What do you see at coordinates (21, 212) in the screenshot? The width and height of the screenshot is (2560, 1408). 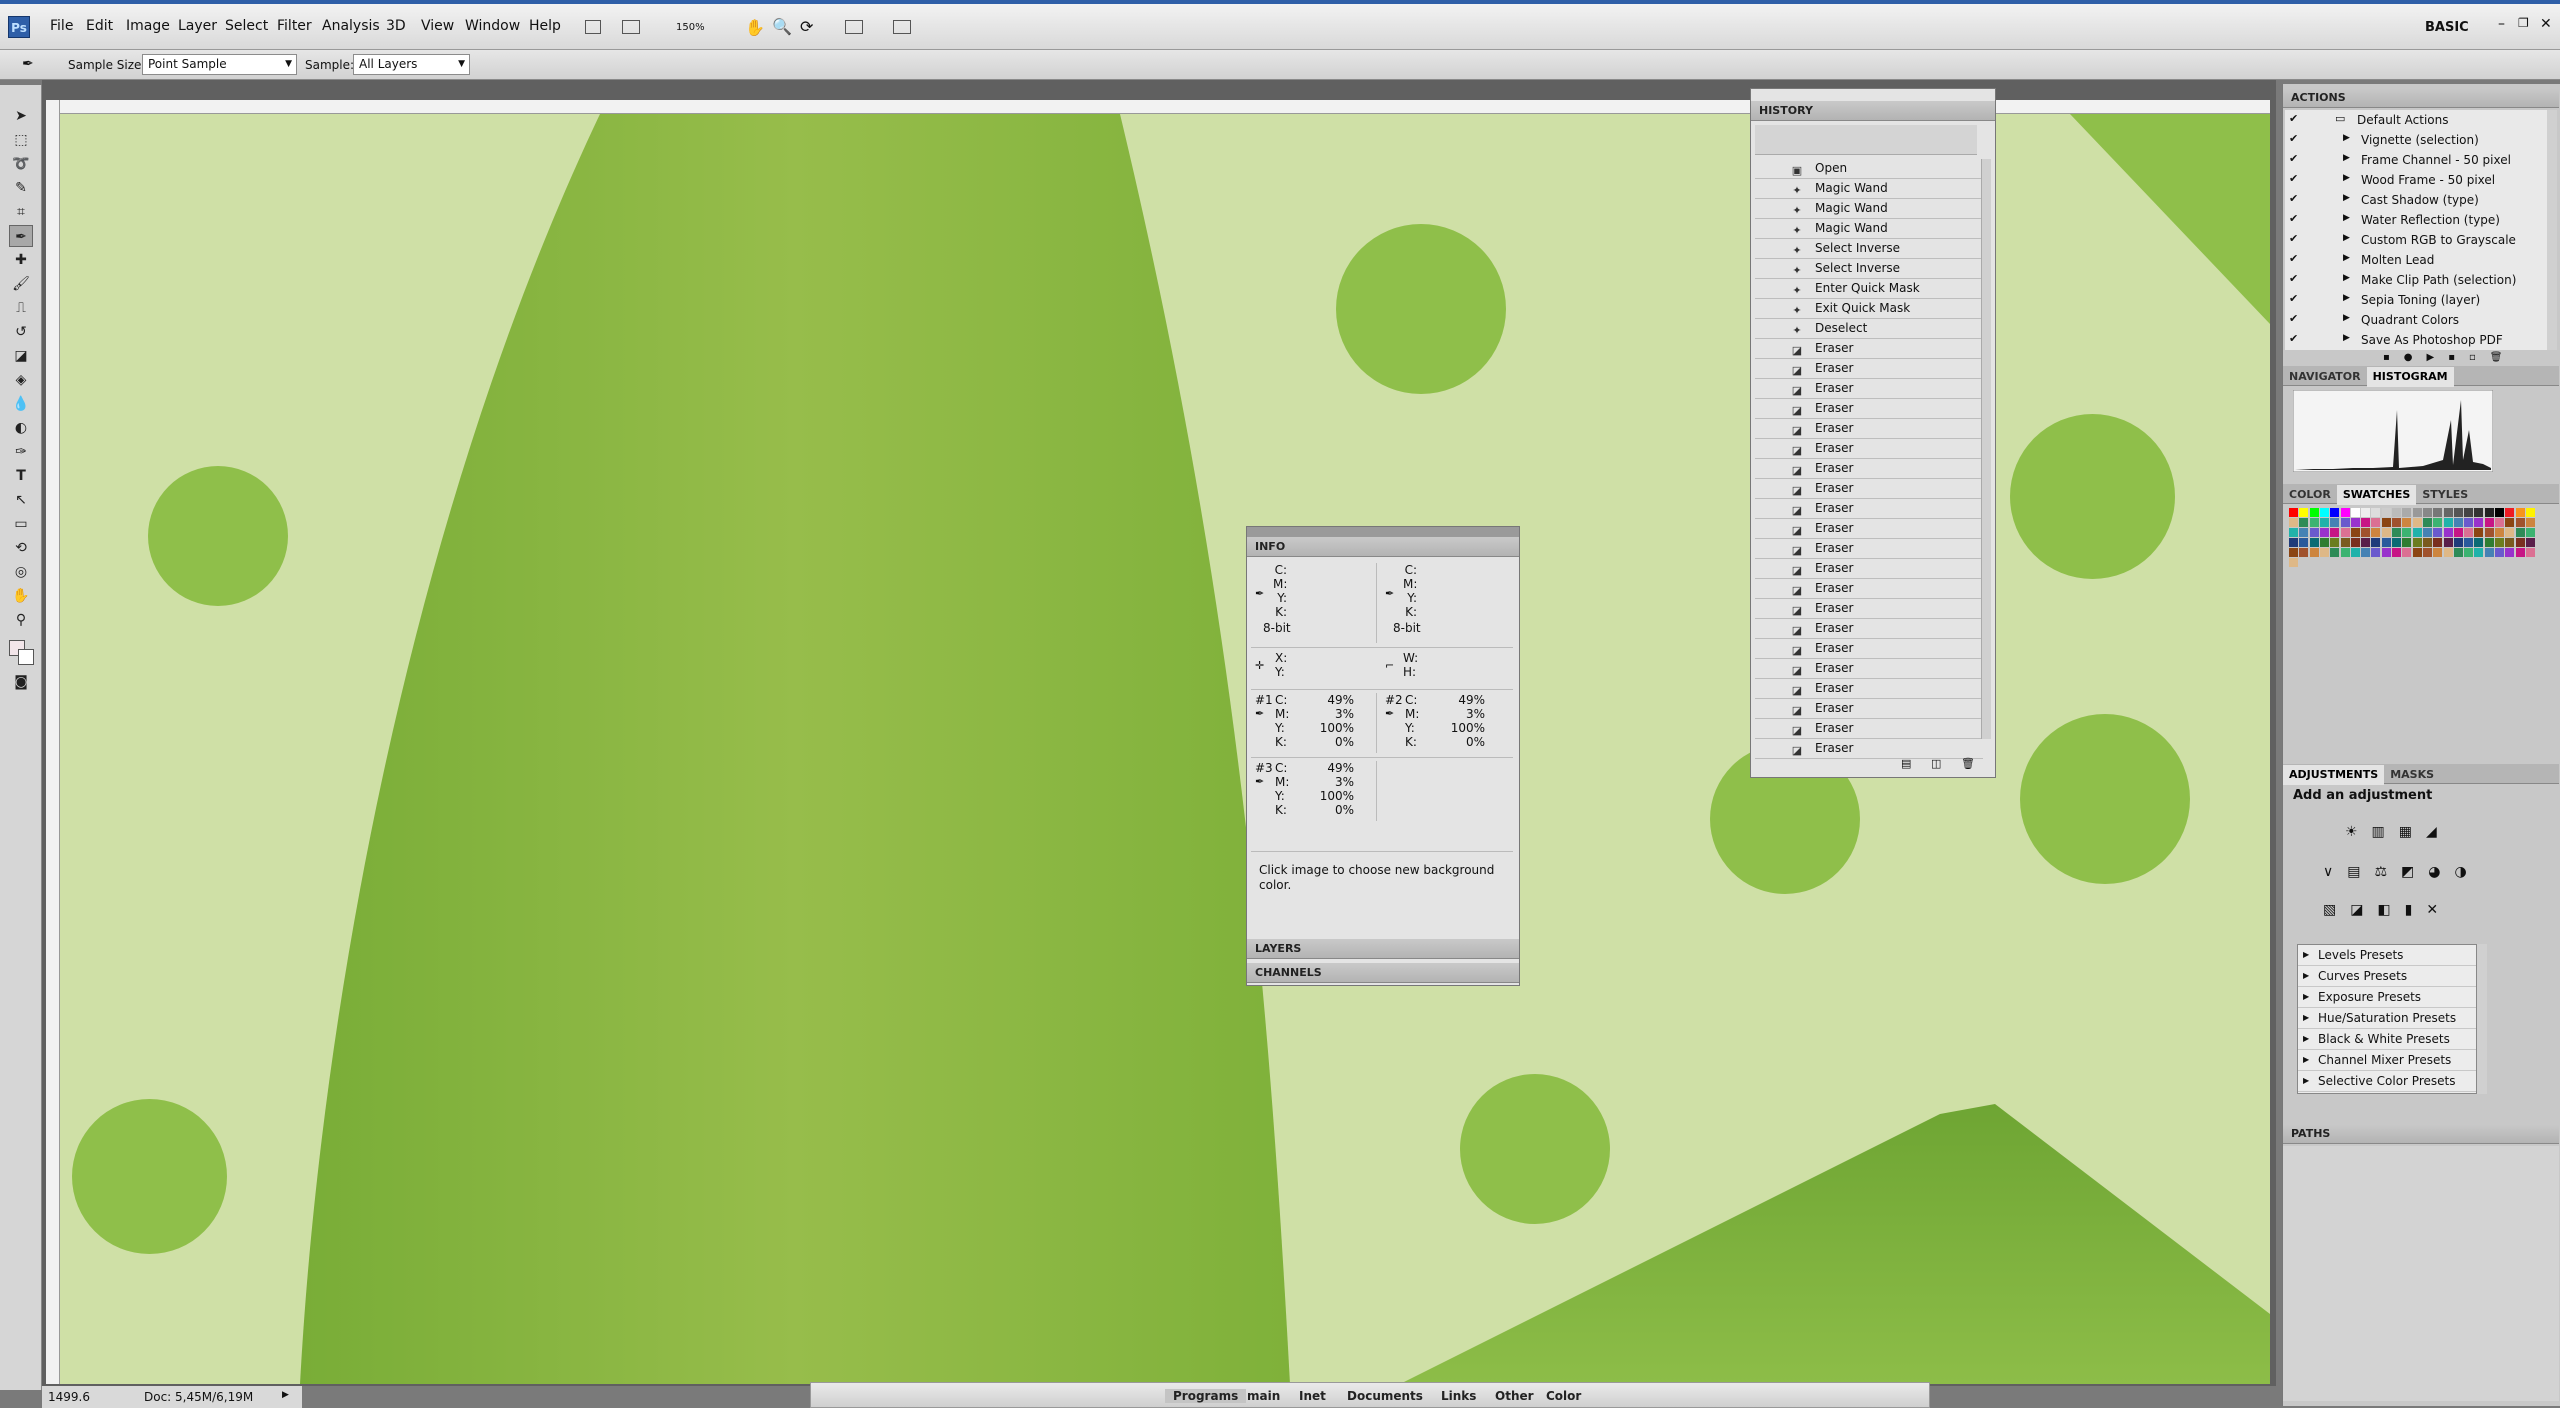 I see `crop-tool-icon: ⌗` at bounding box center [21, 212].